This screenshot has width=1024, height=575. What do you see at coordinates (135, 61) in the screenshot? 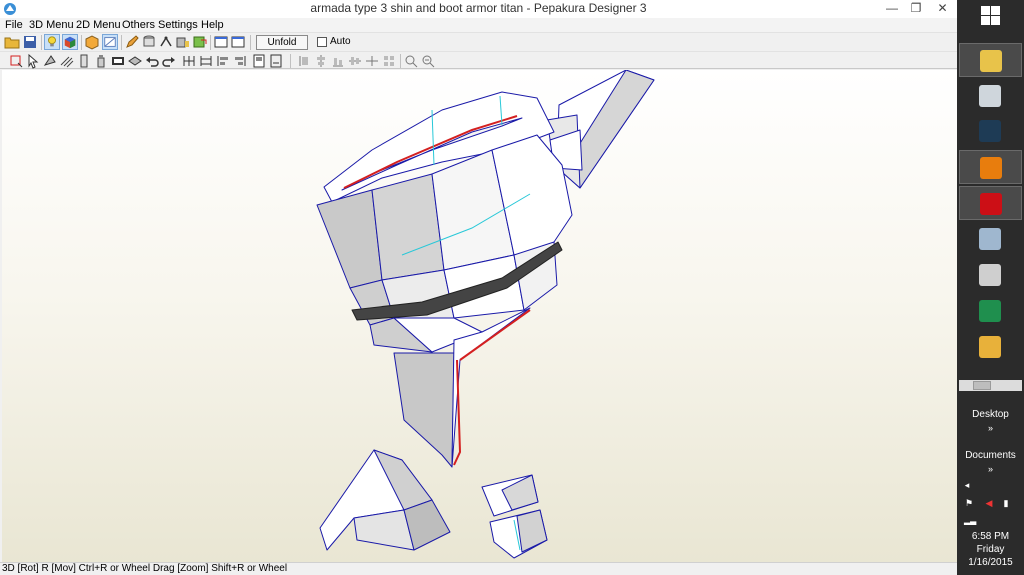
I see `layer-icon` at bounding box center [135, 61].